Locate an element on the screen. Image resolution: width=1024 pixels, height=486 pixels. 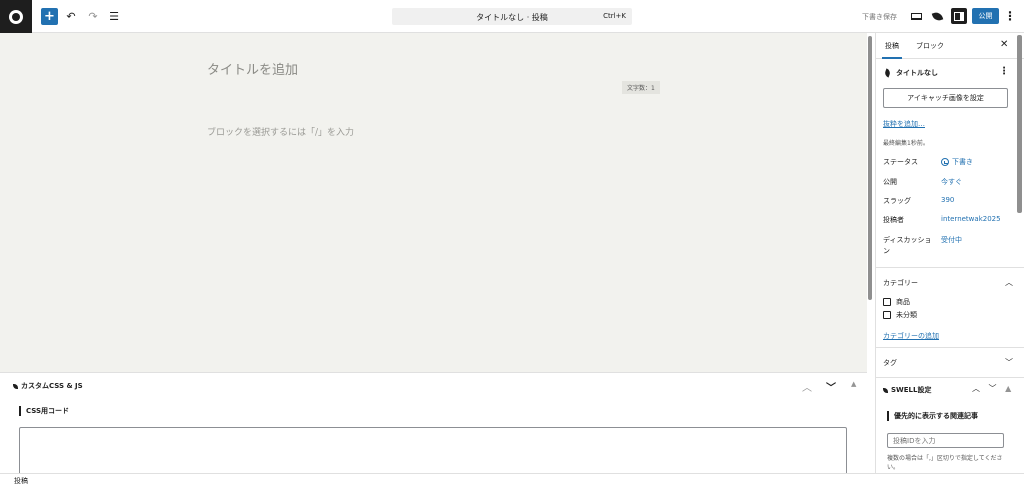
settings-toggle-button is located at coordinates (959, 16).